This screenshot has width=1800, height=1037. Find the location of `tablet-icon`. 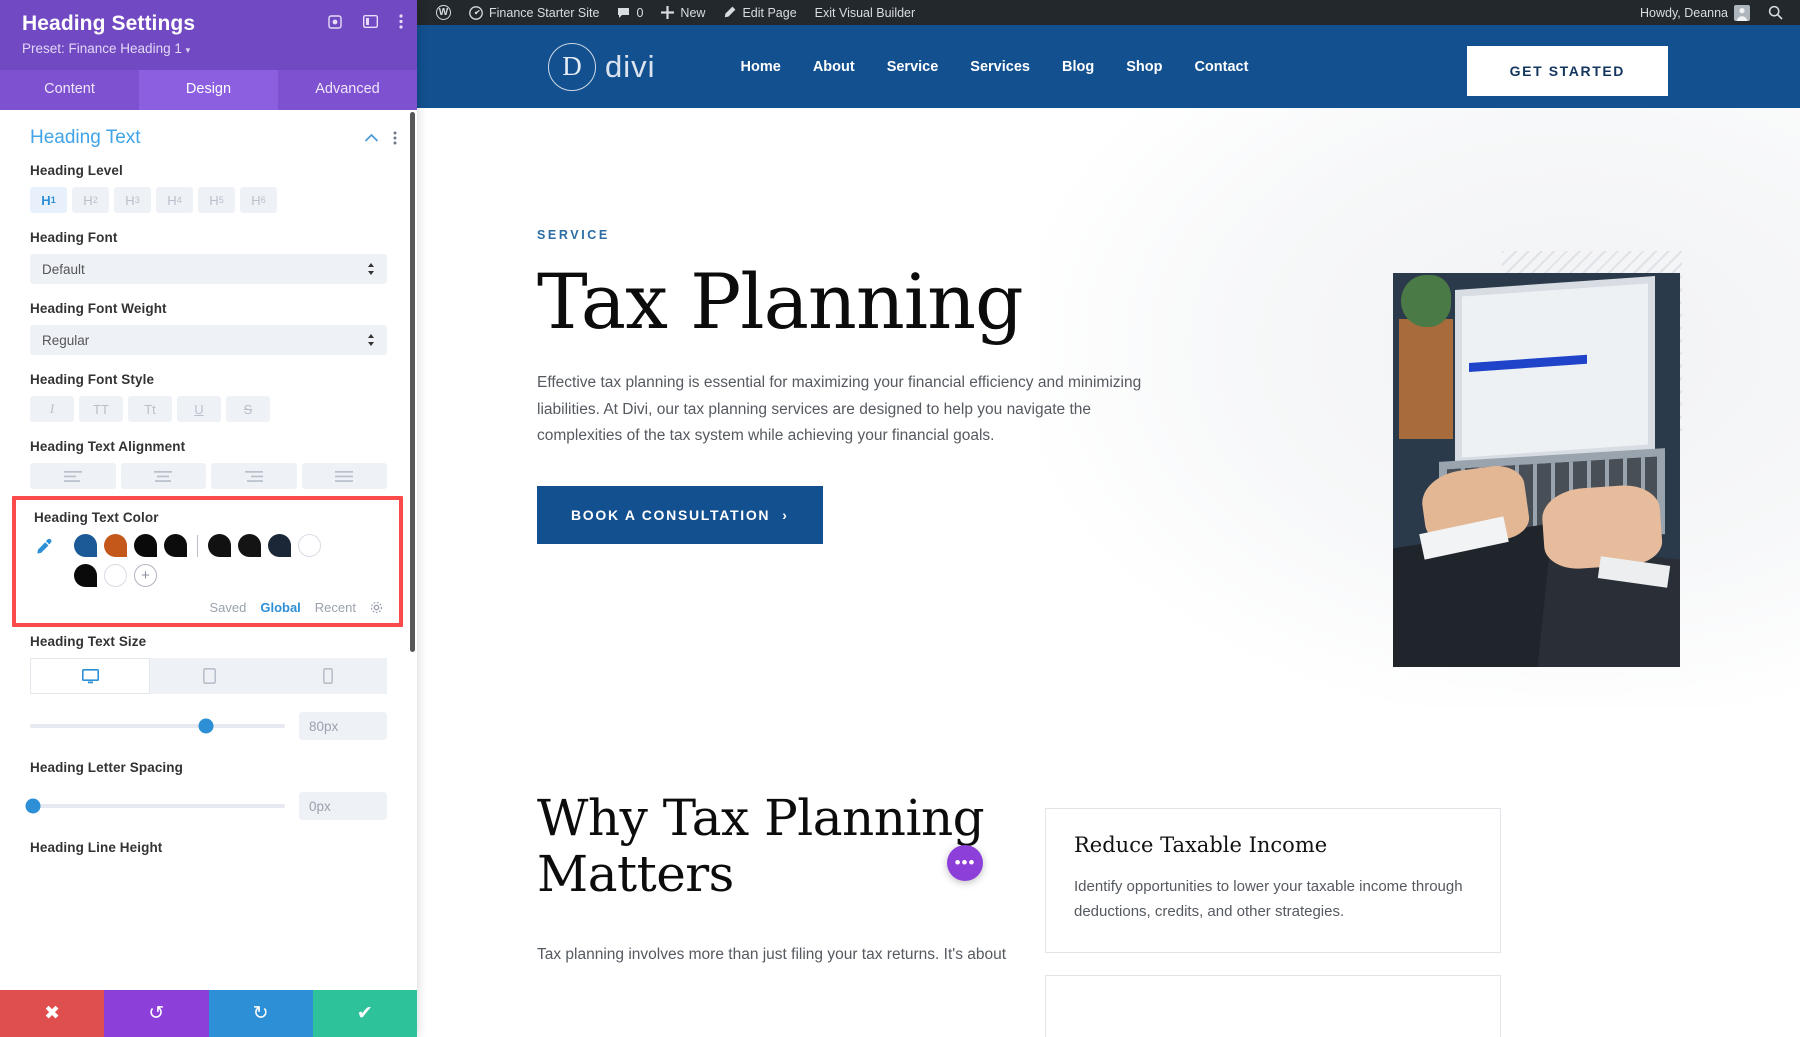

tablet-icon is located at coordinates (209, 676).